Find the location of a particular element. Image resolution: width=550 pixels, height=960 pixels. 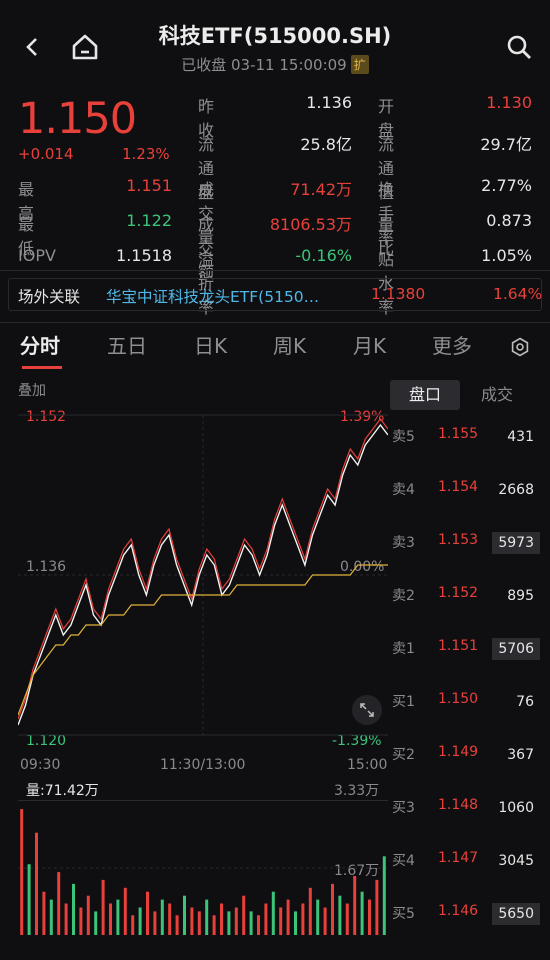

orderbook-row: 卖4 1.154 2668 is located at coordinates (465, 489).